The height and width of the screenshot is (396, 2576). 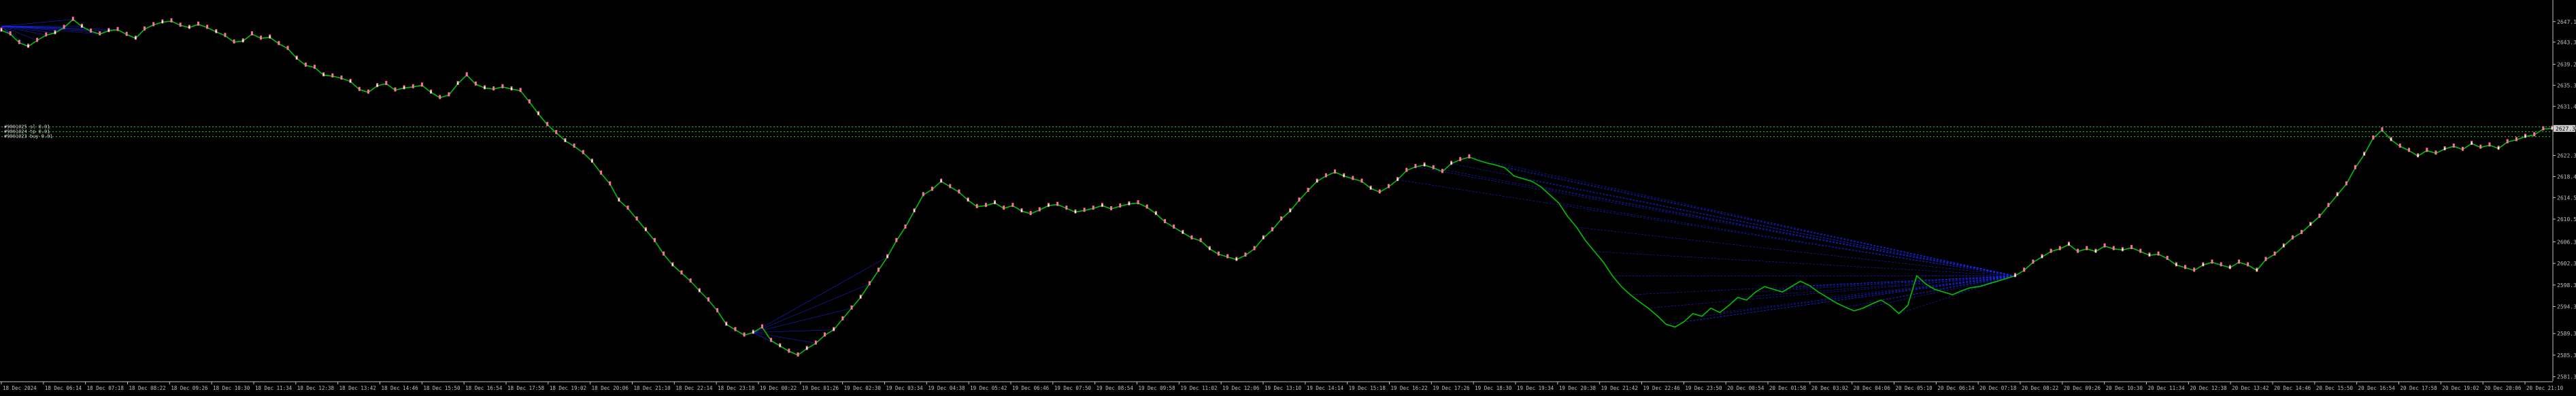 What do you see at coordinates (1998, 388) in the screenshot?
I see `time-tick-label: 20 Dec 07:18` at bounding box center [1998, 388].